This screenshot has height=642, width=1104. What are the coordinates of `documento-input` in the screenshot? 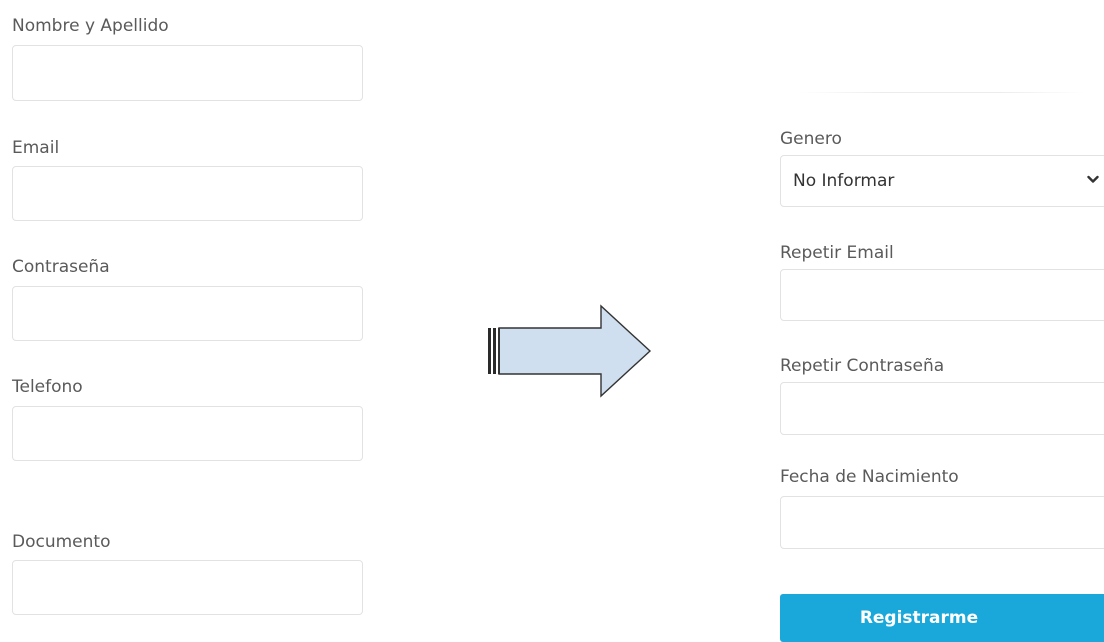 It's located at (187, 587).